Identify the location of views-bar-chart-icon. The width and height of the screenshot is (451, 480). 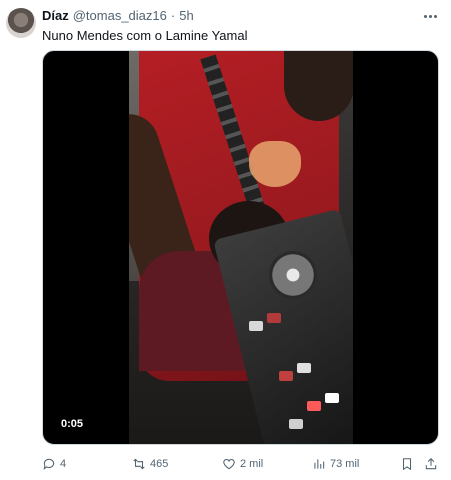
(319, 464).